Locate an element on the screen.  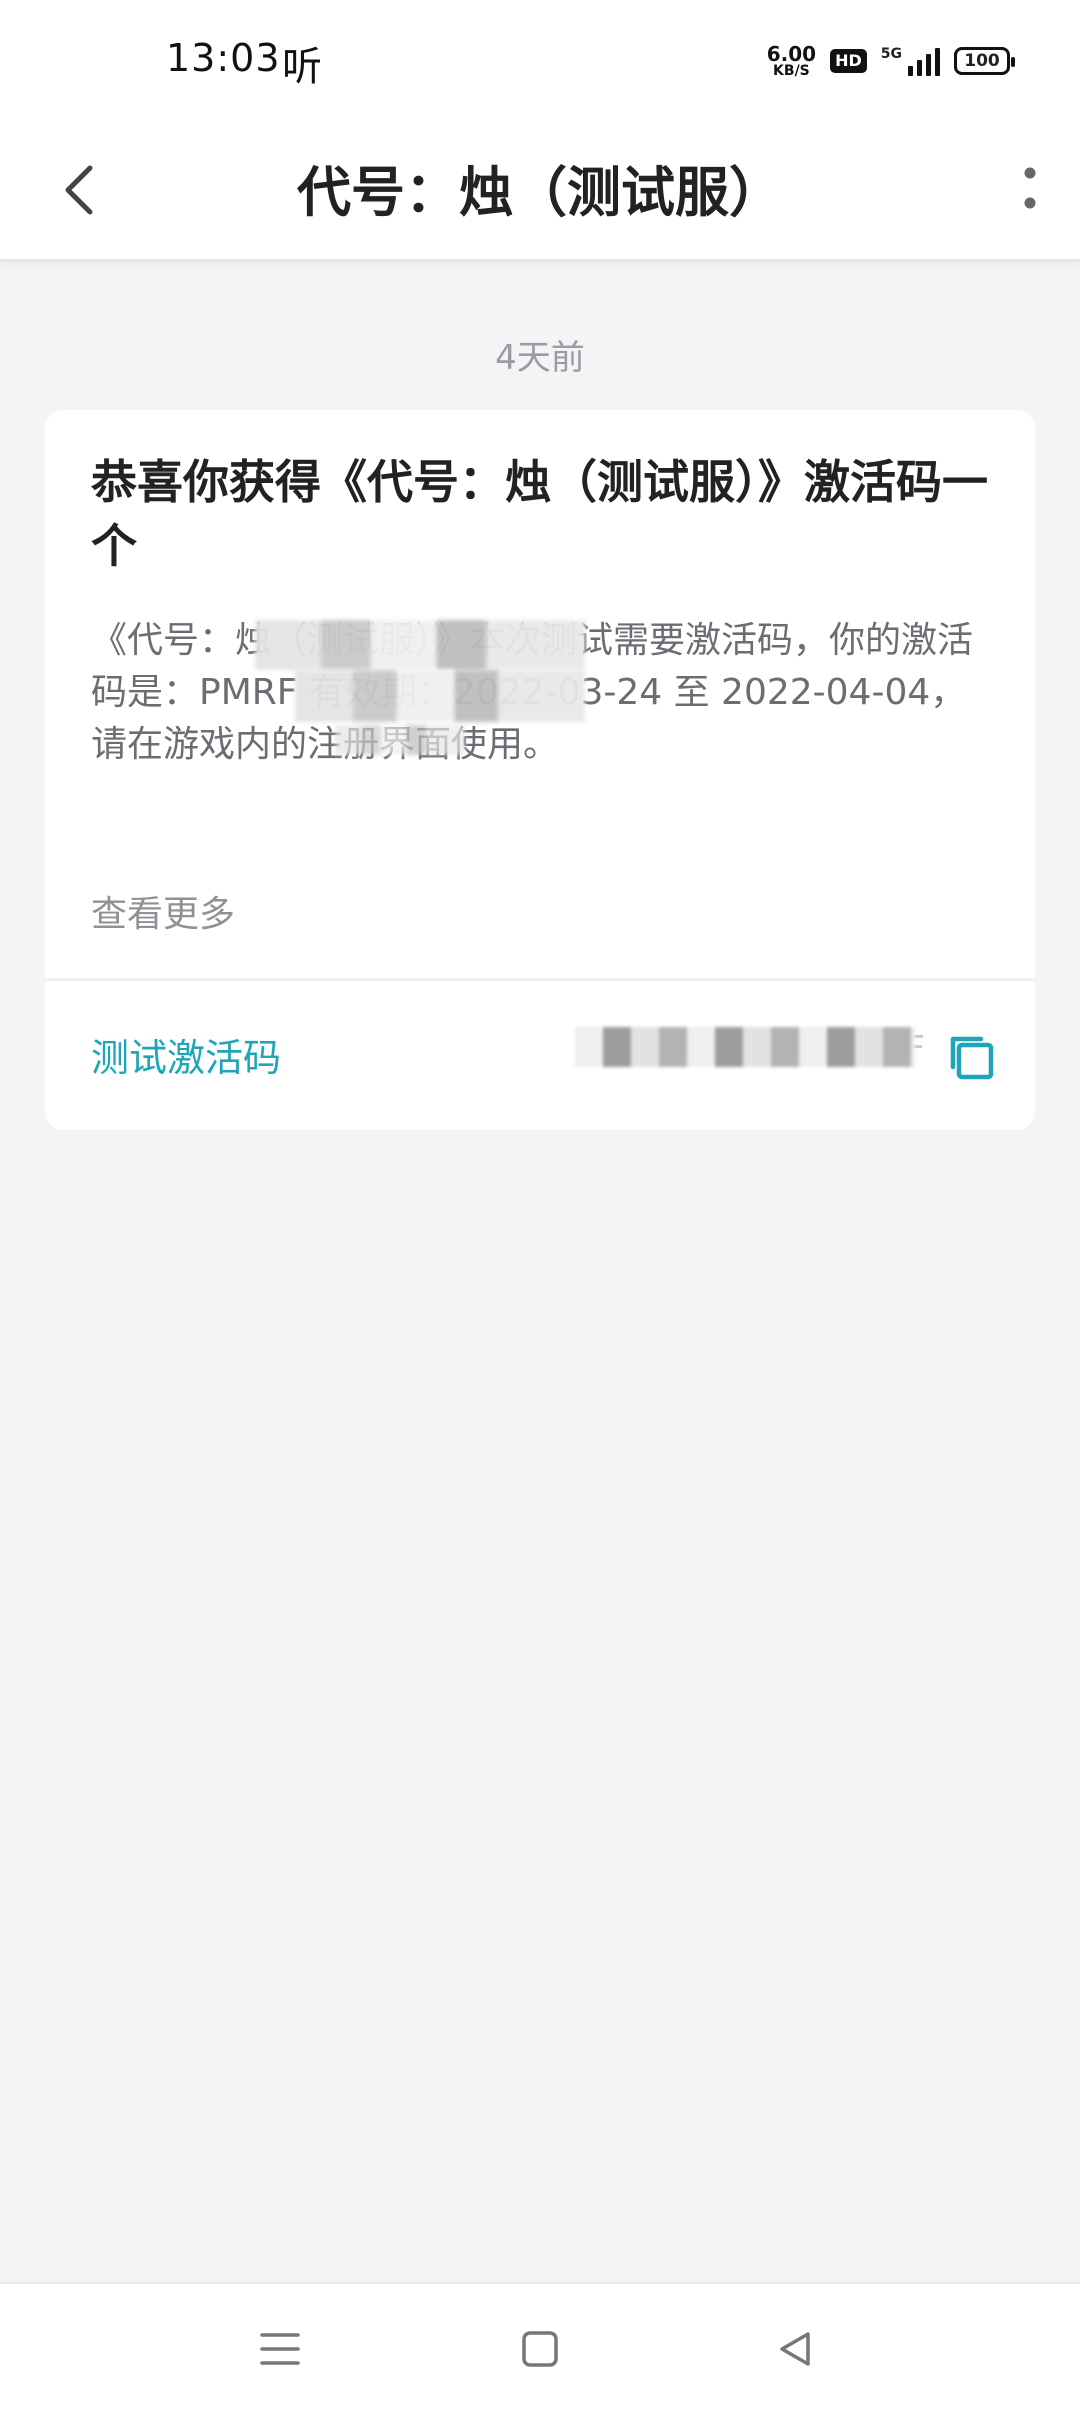
home-square-icon is located at coordinates (540, 2349).